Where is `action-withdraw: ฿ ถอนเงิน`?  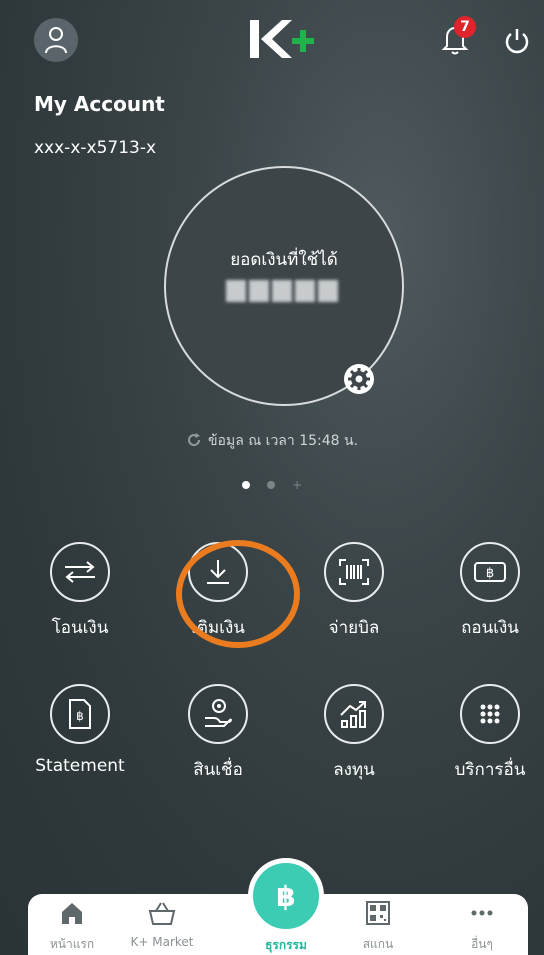 action-withdraw: ฿ ถอนเงิน is located at coordinates (487, 591).